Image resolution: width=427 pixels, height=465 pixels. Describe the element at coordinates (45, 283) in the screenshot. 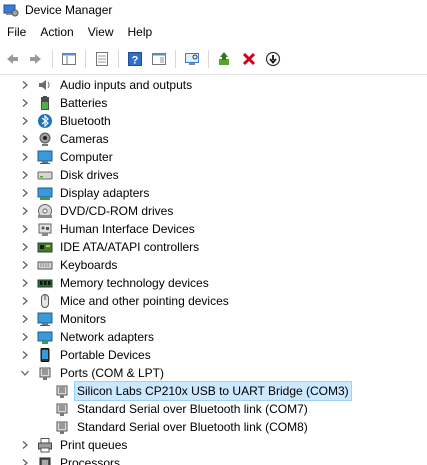

I see `memory-icon` at that location.